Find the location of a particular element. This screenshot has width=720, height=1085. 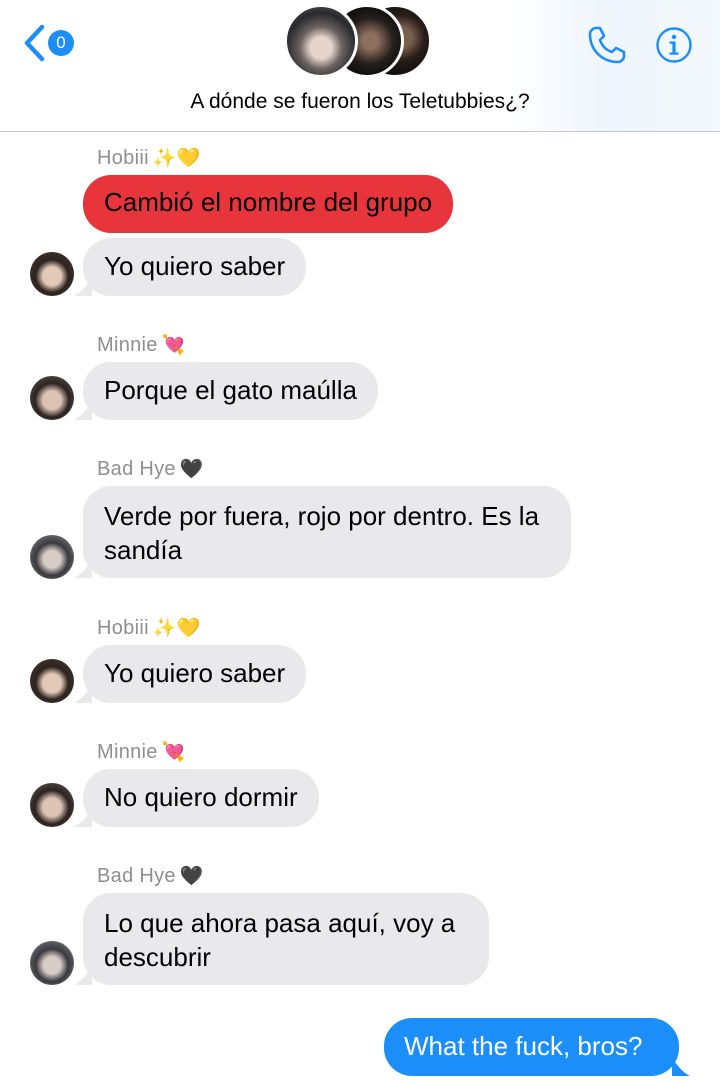

outgoing-message-bubble: What the fuck, bros? is located at coordinates (531, 1047).